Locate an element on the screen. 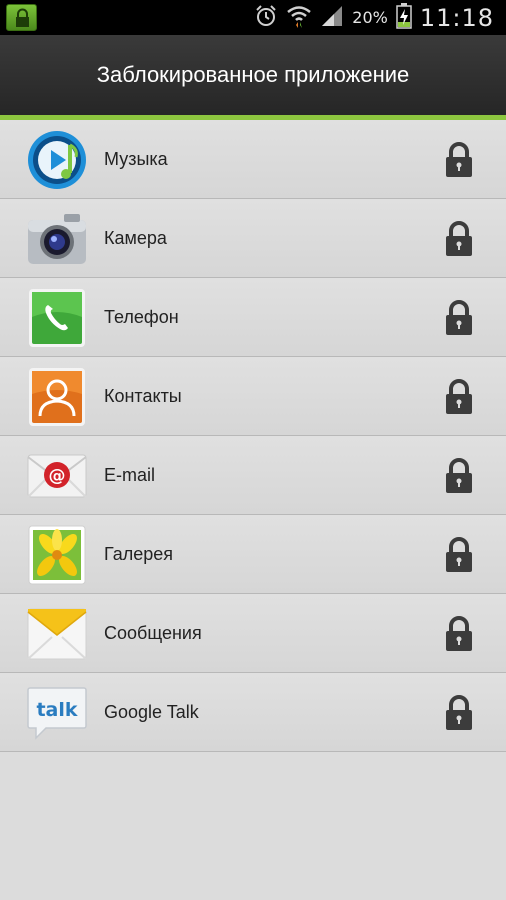  email-icon: @ is located at coordinates (57, 476).